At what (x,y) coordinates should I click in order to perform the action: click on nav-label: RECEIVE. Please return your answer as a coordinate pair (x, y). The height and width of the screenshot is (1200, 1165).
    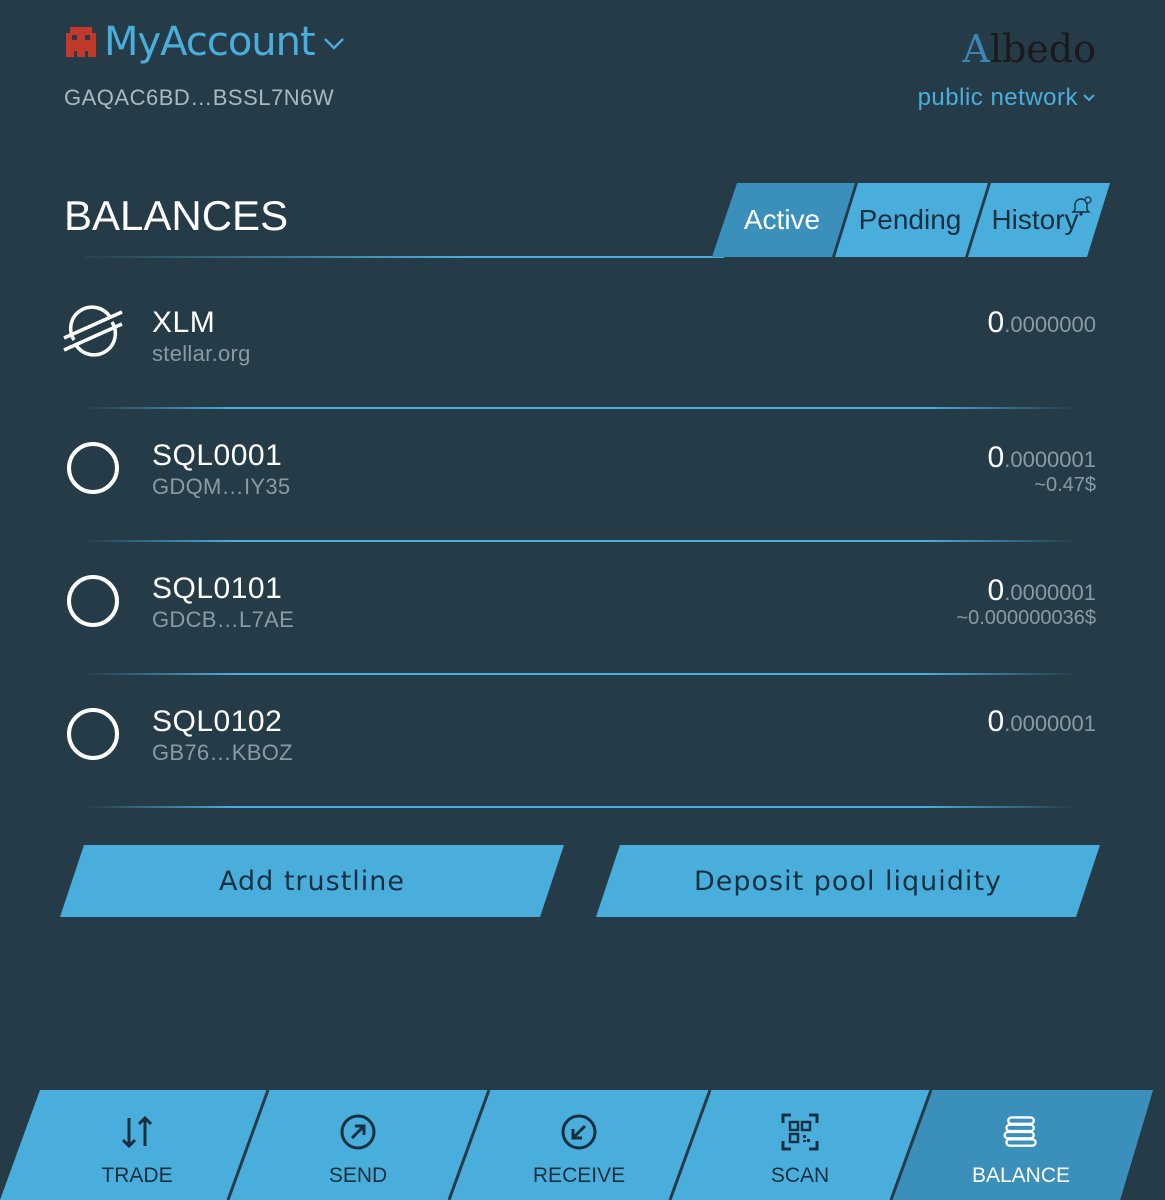
    Looking at the image, I should click on (579, 1175).